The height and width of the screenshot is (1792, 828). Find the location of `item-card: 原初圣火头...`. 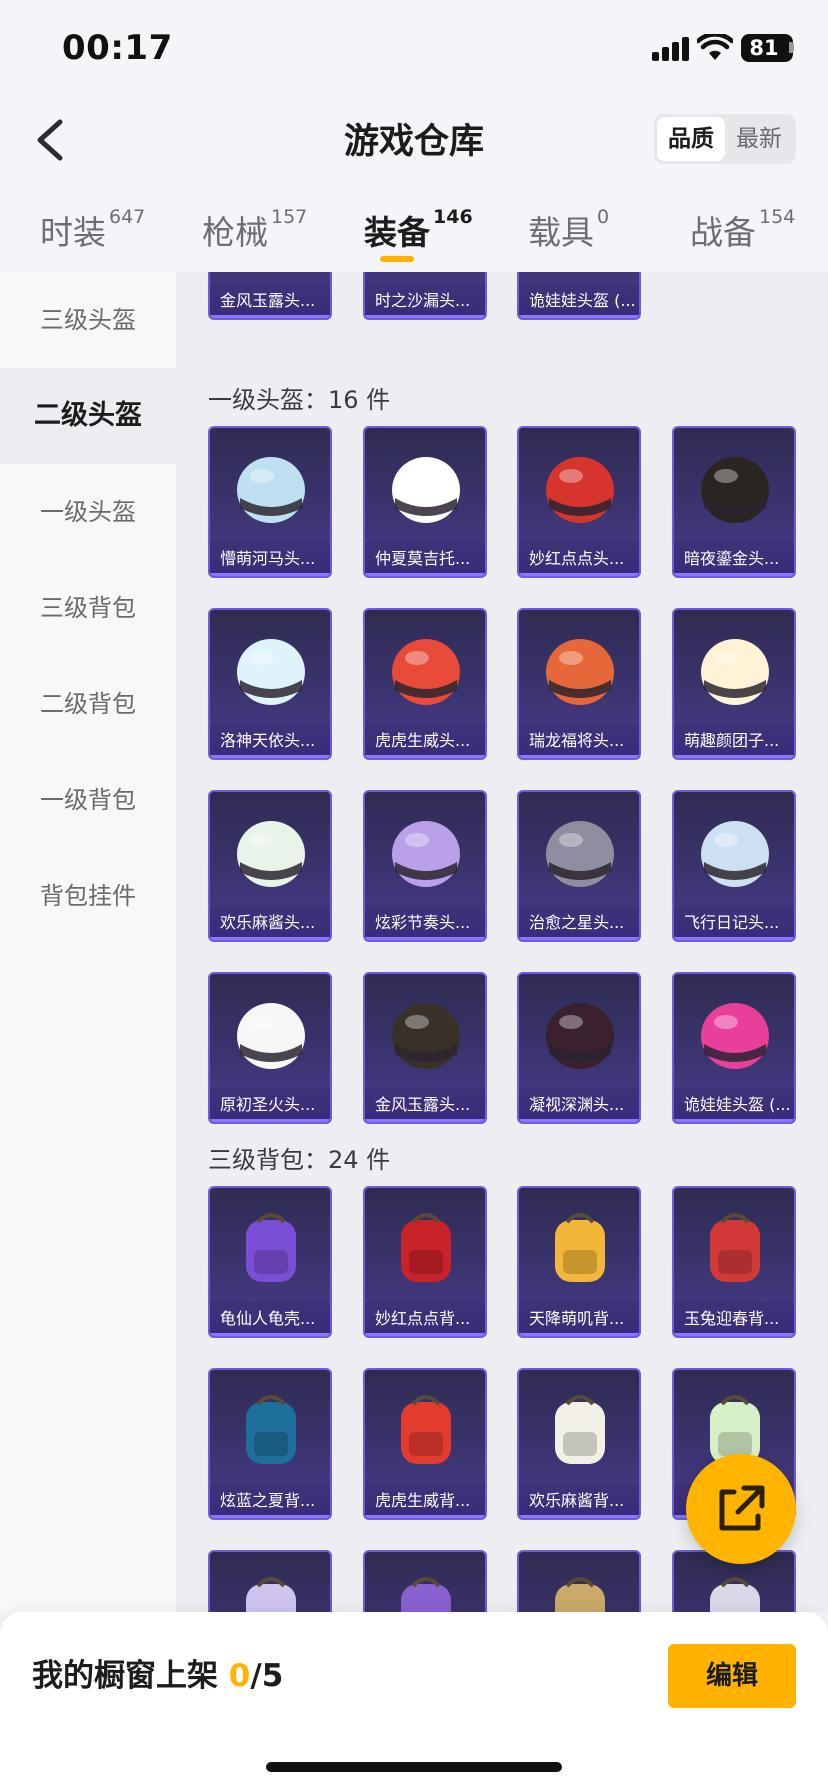

item-card: 原初圣火头... is located at coordinates (270, 1048).